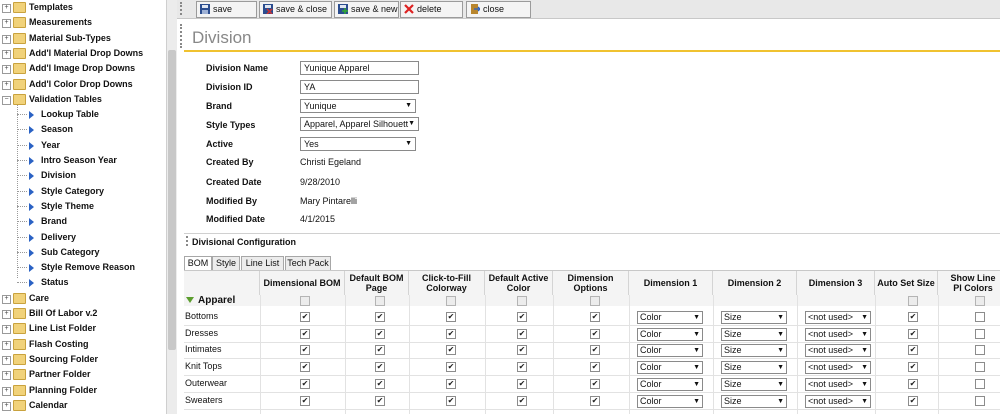 Image resolution: width=1000 pixels, height=414 pixels. Describe the element at coordinates (498, 9) in the screenshot. I see `close-button: close` at that location.